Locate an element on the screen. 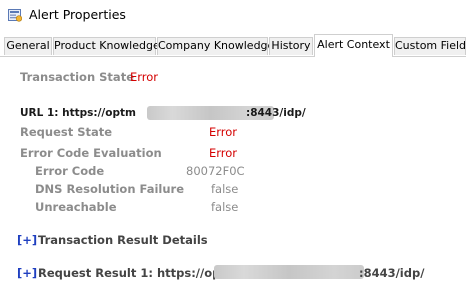 This screenshot has height=297, width=466. request-state-label: Request State is located at coordinates (66, 132).